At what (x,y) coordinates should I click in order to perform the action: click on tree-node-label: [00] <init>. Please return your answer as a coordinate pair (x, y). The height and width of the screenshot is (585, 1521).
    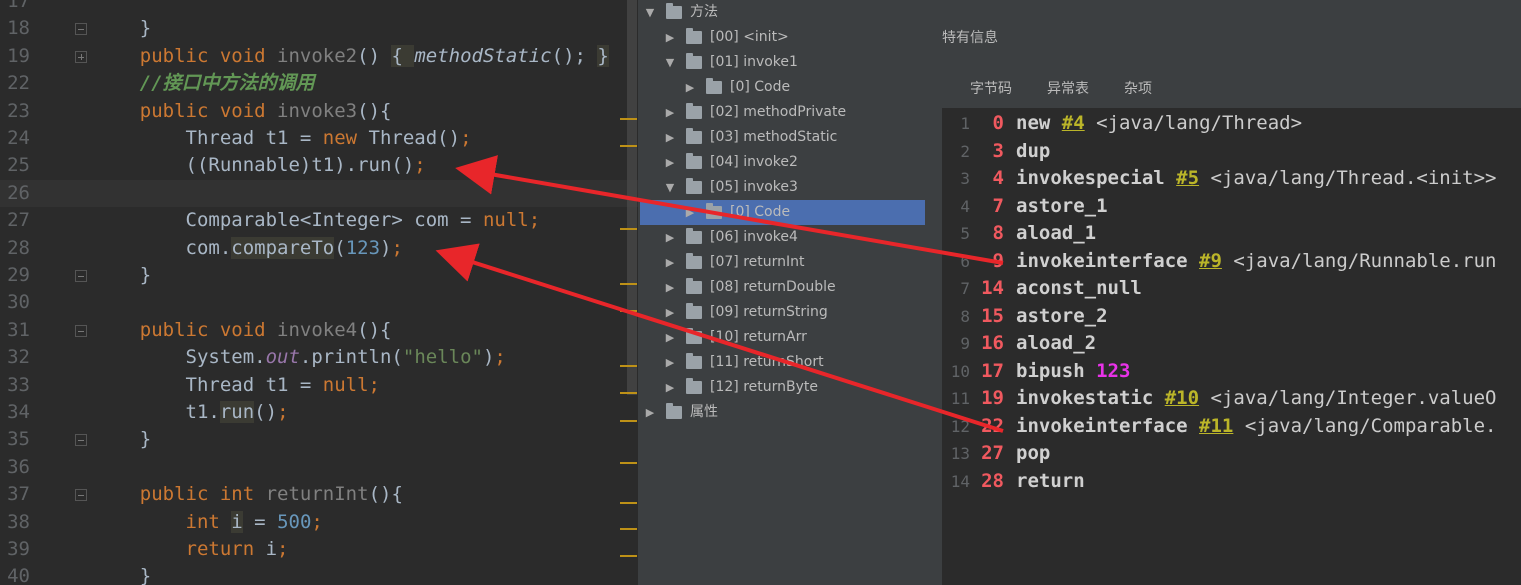
    Looking at the image, I should click on (749, 37).